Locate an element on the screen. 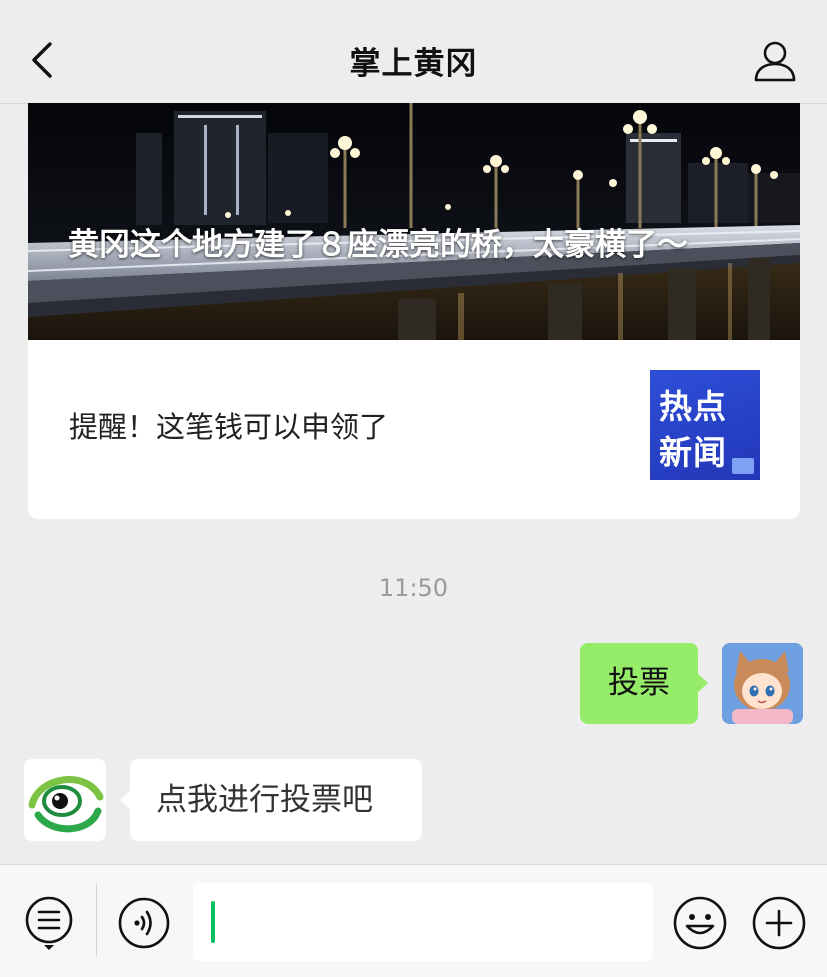 This screenshot has height=977, width=827. profile-button is located at coordinates (775, 61).